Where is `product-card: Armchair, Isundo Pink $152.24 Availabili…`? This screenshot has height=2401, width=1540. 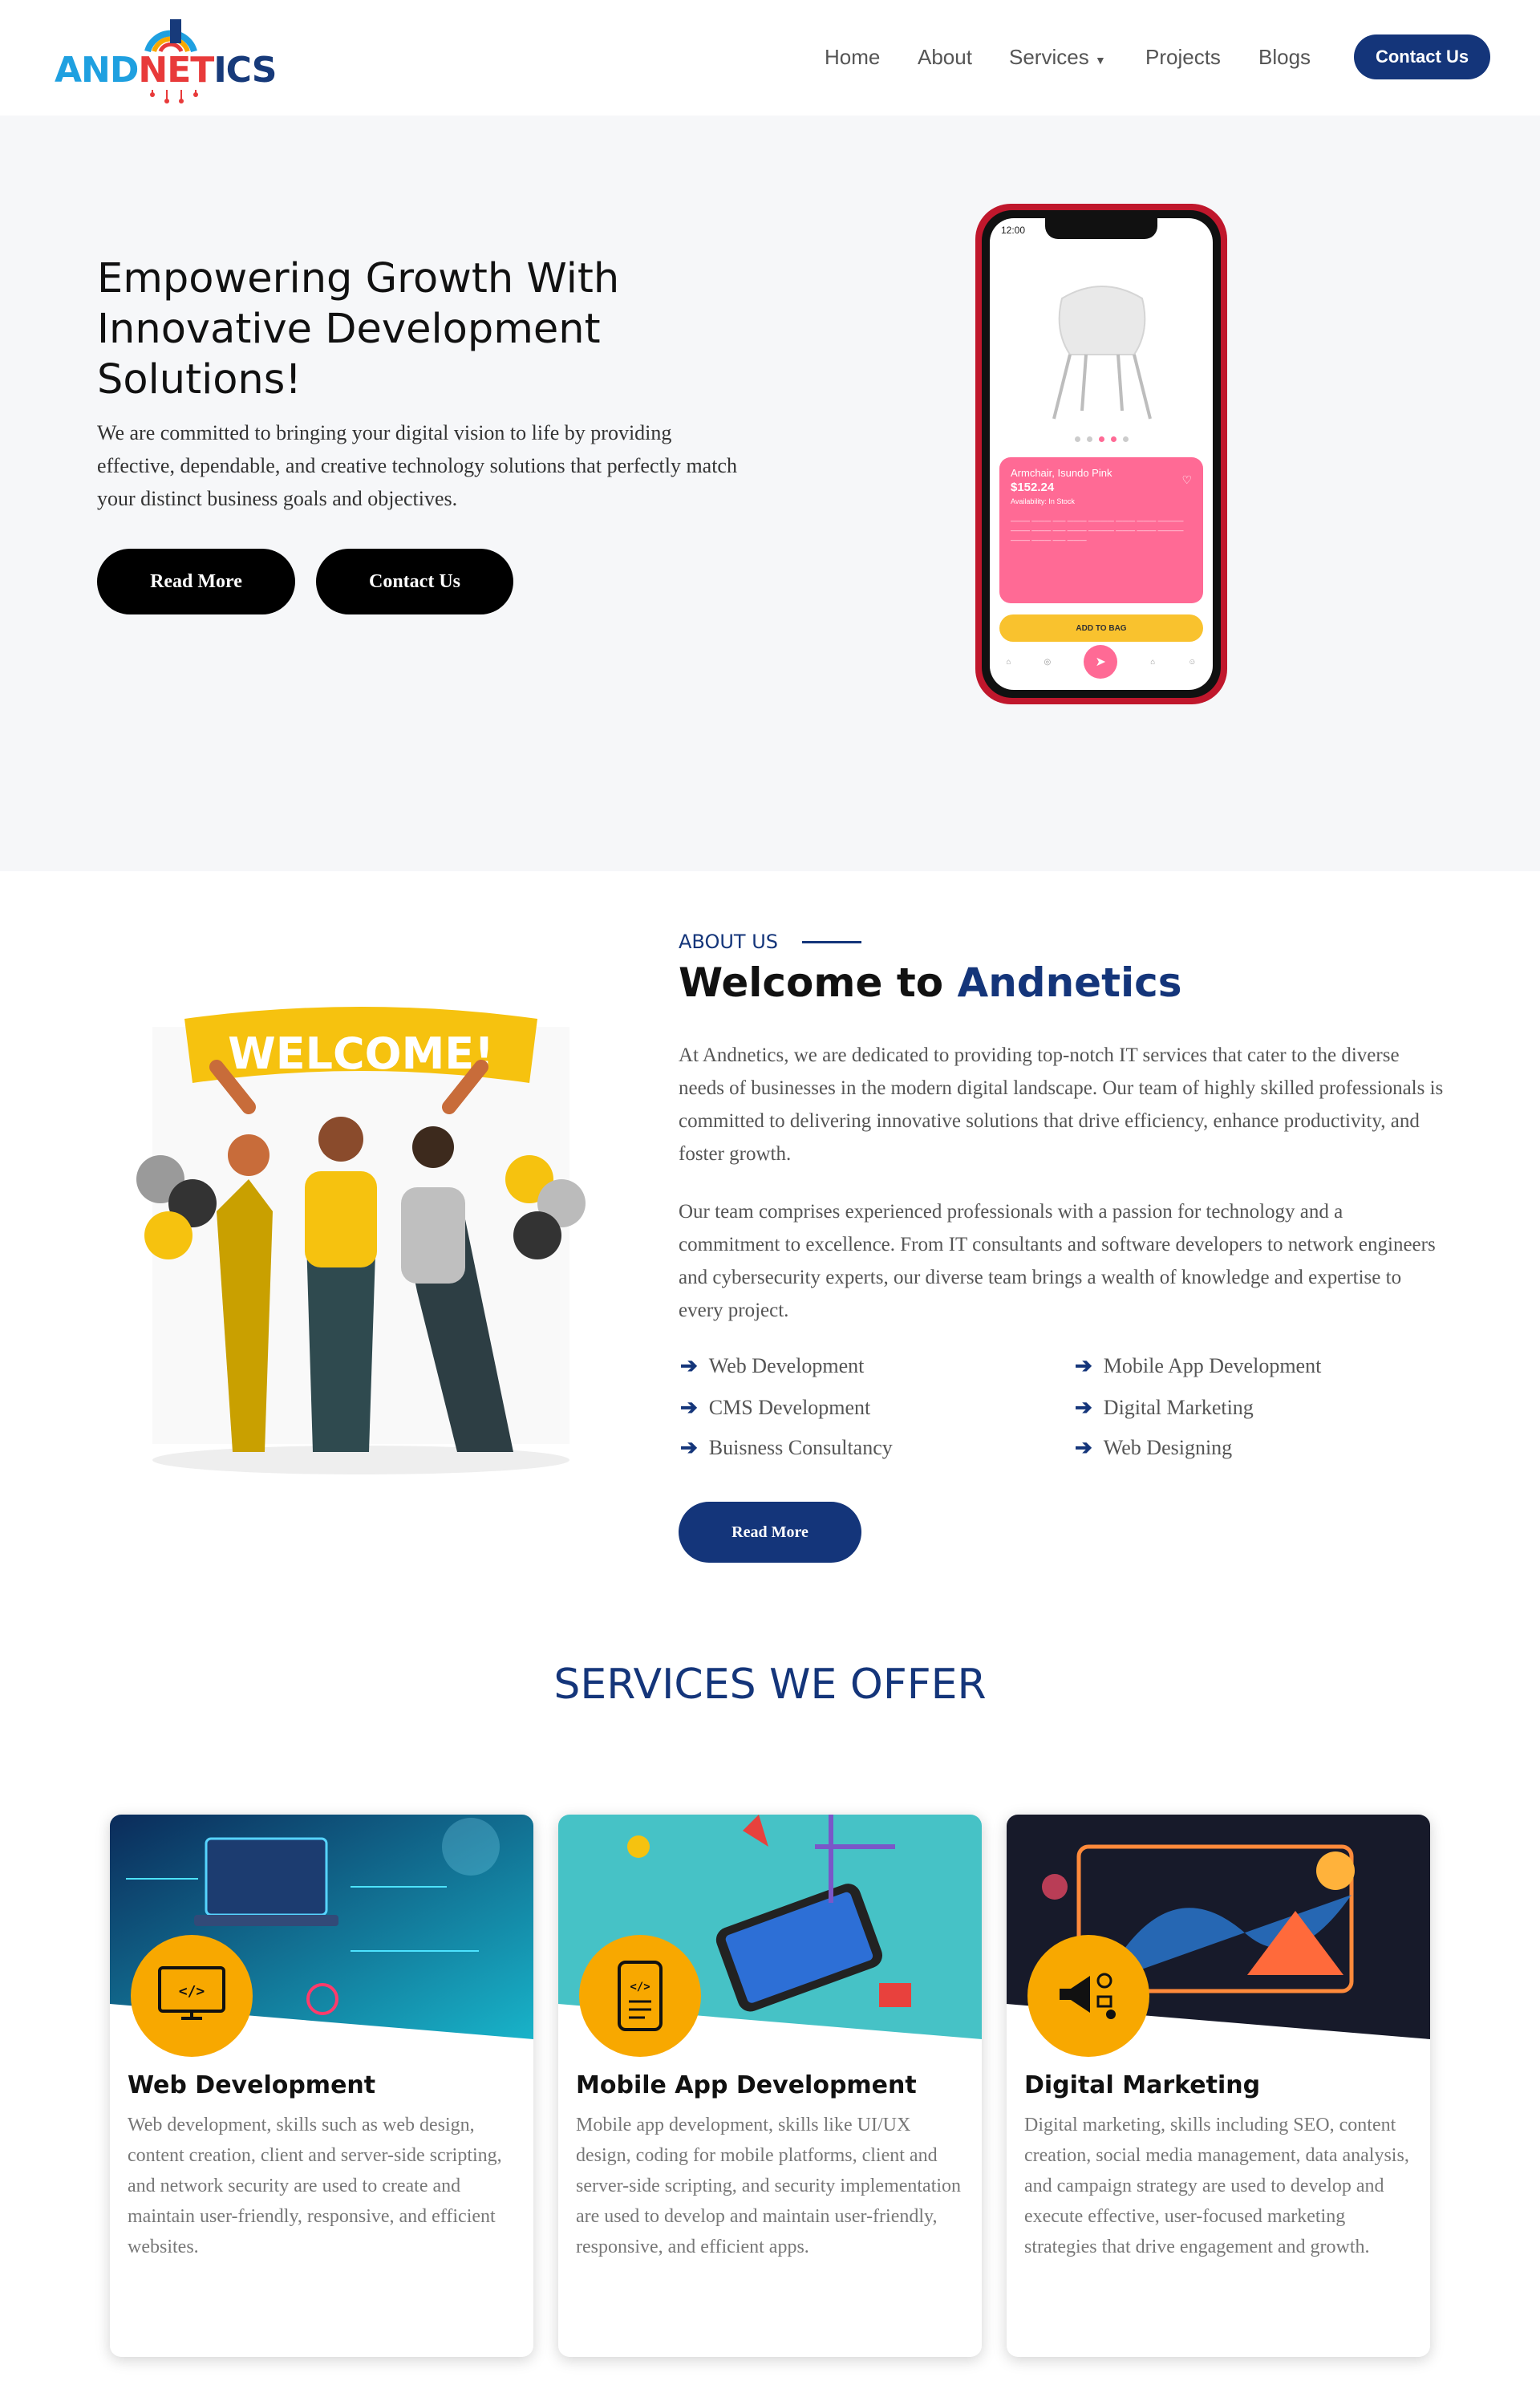
product-card: Armchair, Isundo Pink $152.24 Availabili… is located at coordinates (1101, 530).